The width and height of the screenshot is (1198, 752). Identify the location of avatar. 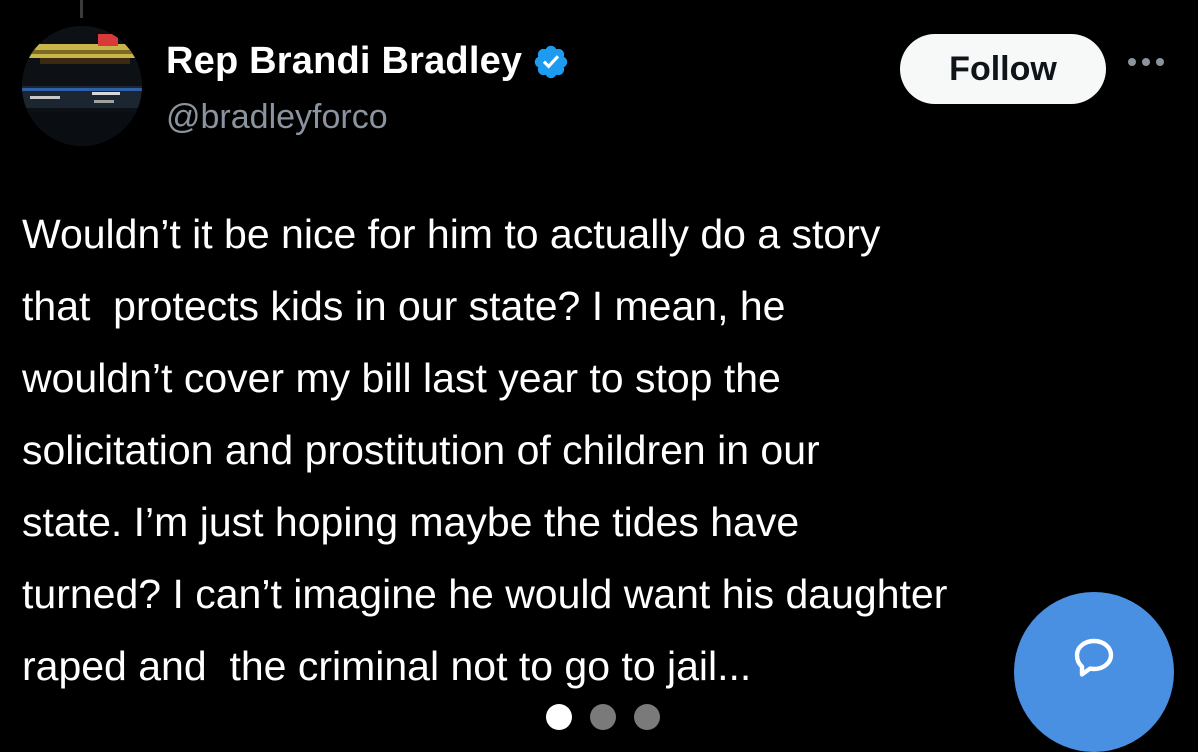
(82, 86).